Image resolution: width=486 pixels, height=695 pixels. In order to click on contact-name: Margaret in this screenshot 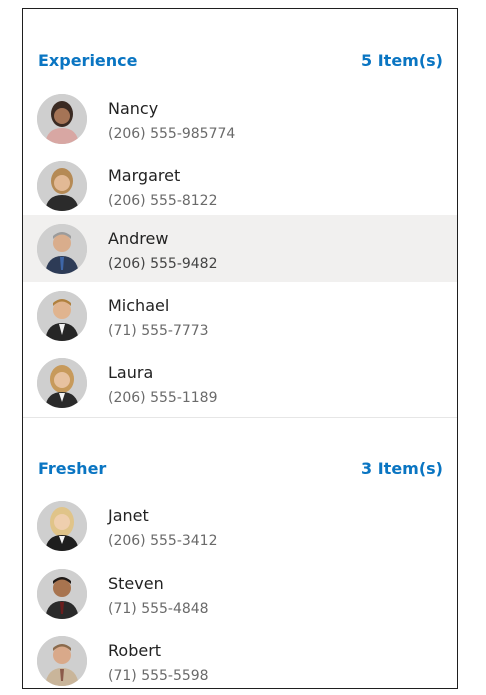, I will do `click(144, 175)`.